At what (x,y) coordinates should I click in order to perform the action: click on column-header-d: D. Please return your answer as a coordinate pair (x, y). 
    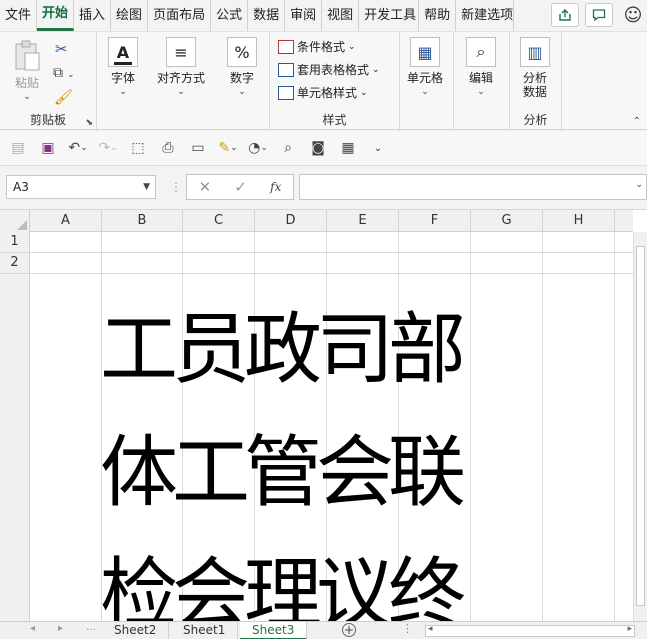
    Looking at the image, I should click on (291, 221).